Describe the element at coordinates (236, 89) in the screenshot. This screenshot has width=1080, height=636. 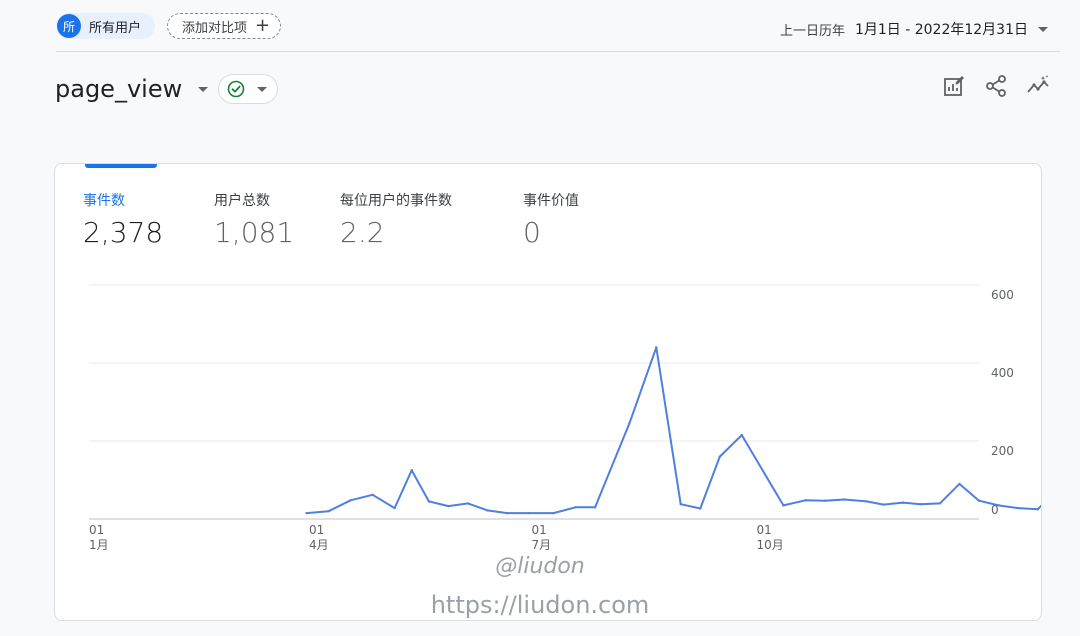
I see `check-circle-icon` at that location.